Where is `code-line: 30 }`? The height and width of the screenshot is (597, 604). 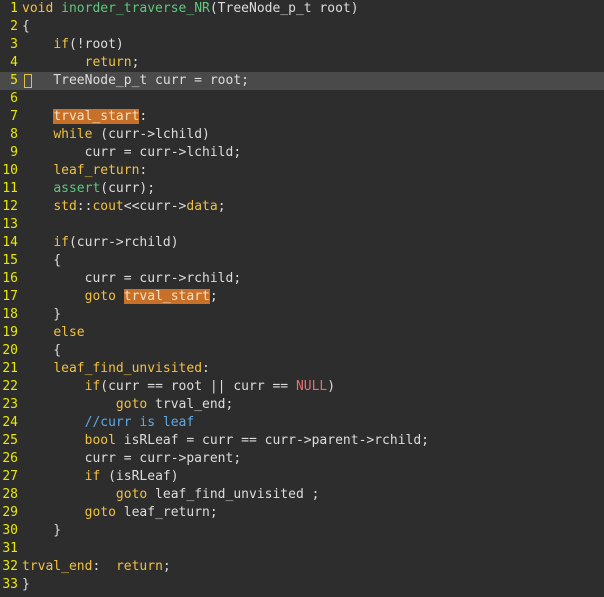
code-line: 30 } is located at coordinates (302, 531).